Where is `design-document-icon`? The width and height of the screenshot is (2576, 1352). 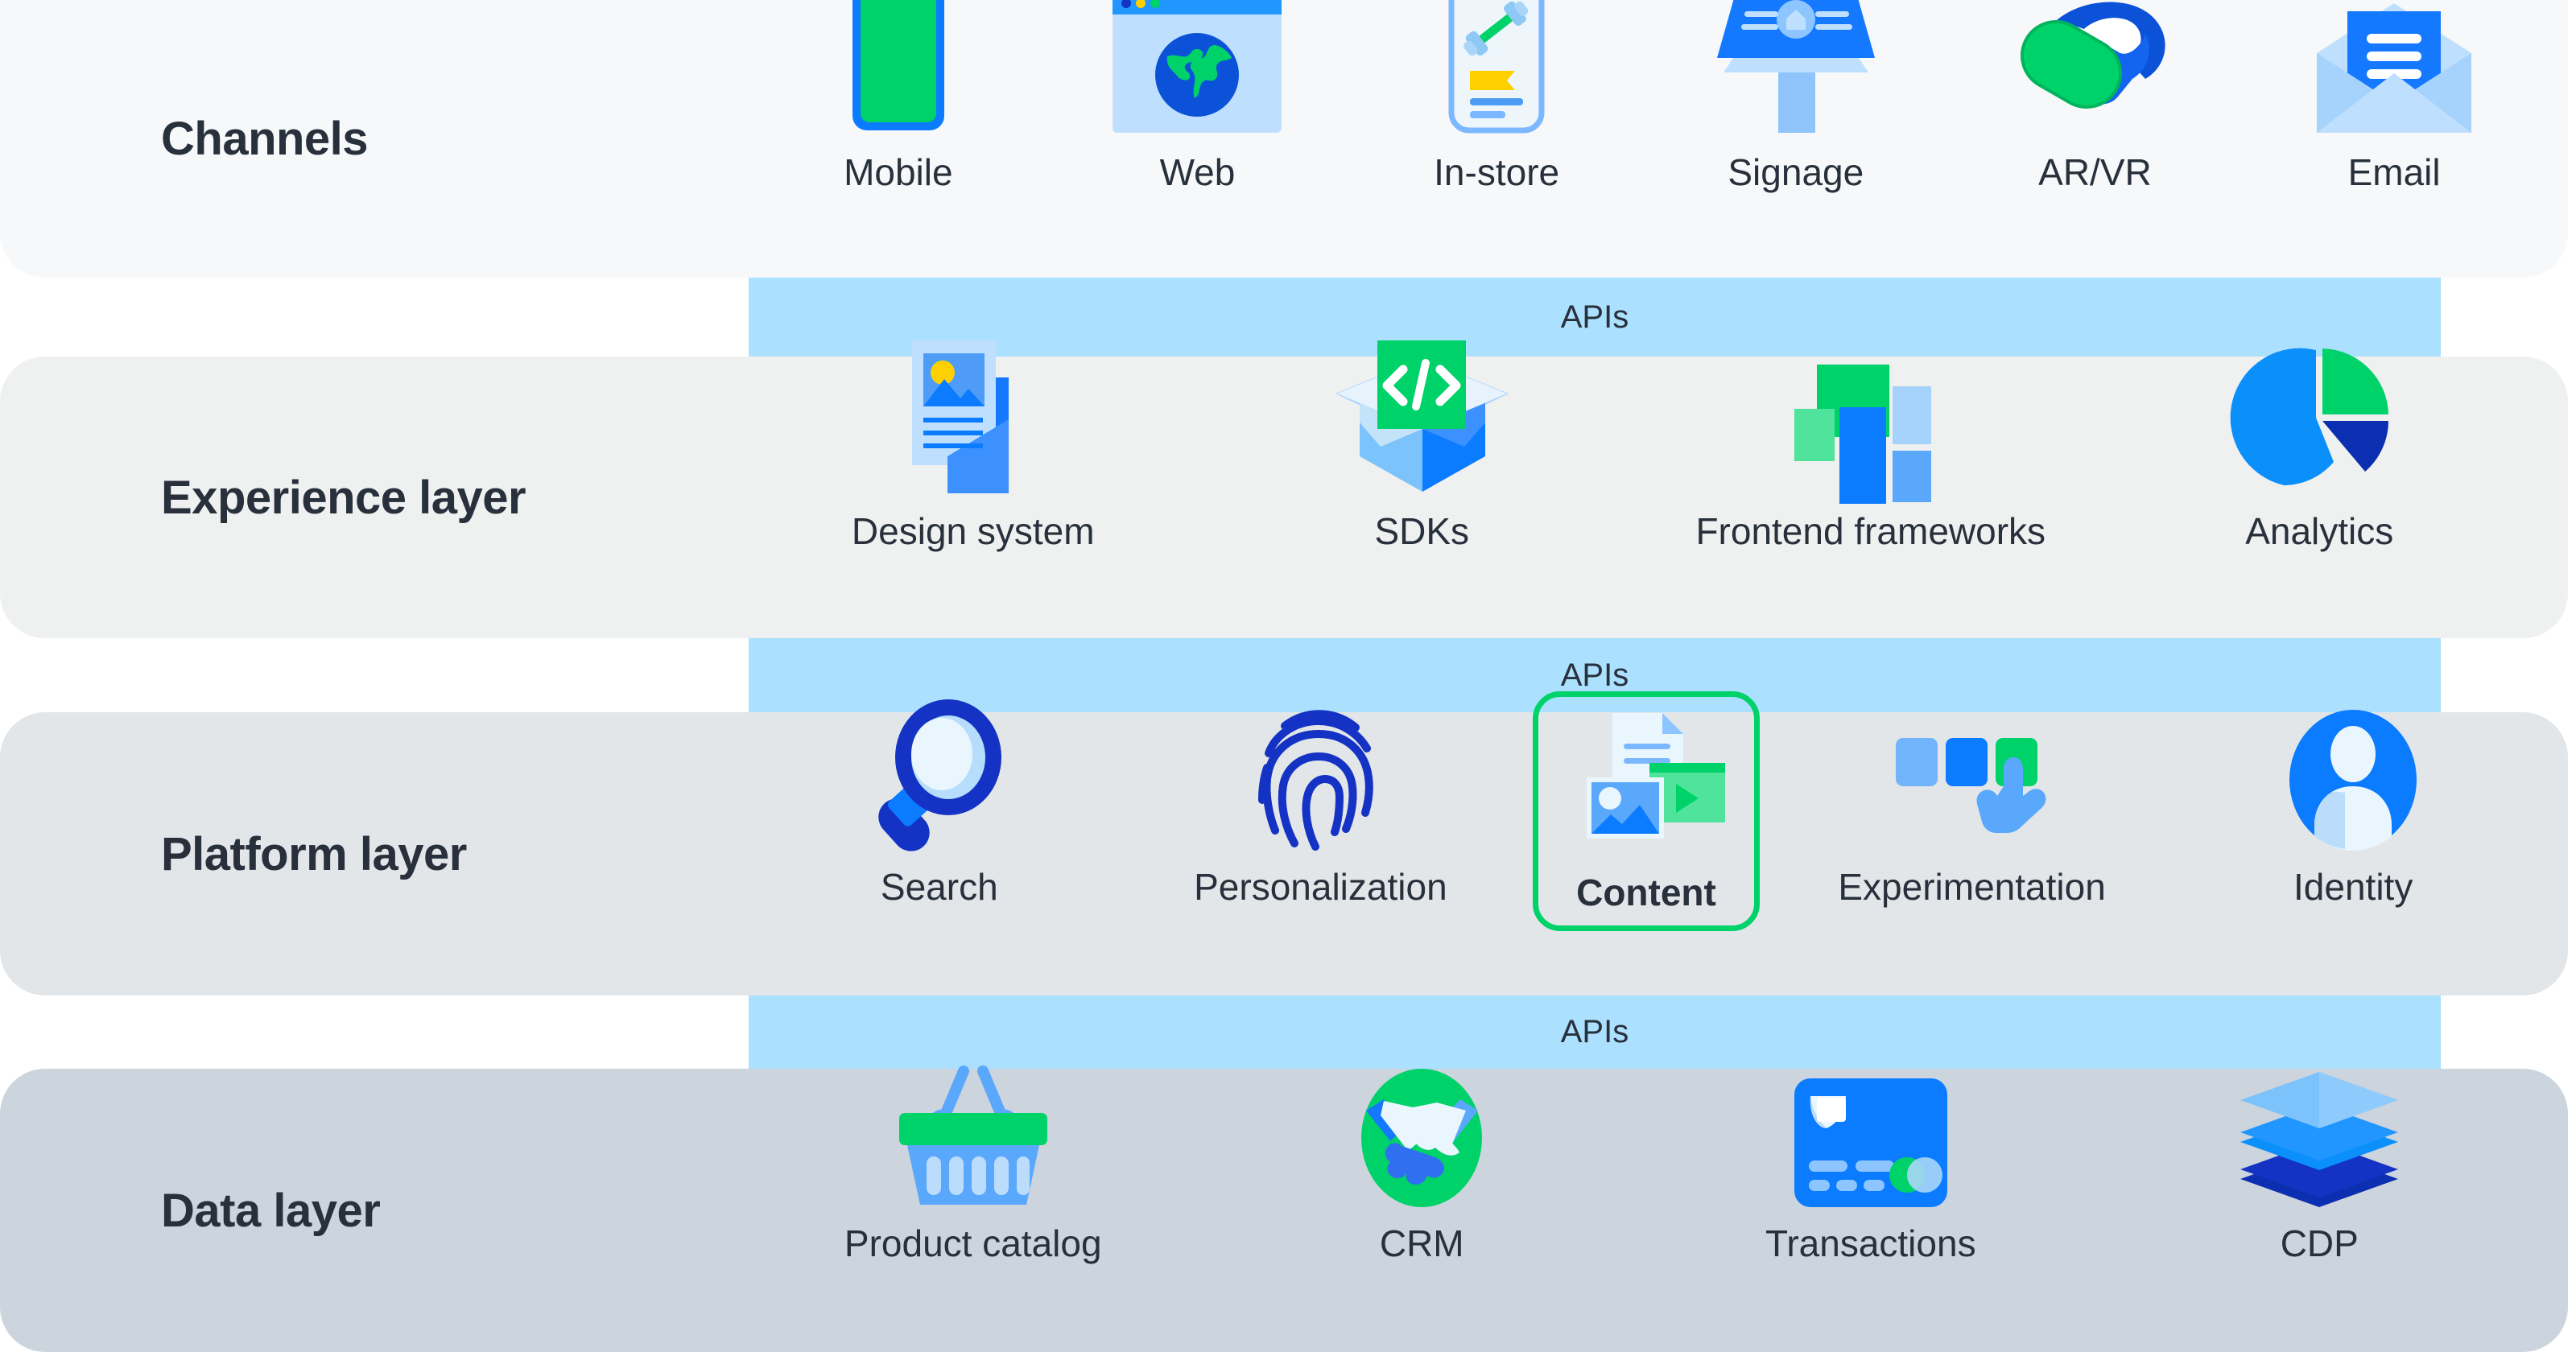 design-document-icon is located at coordinates (973, 416).